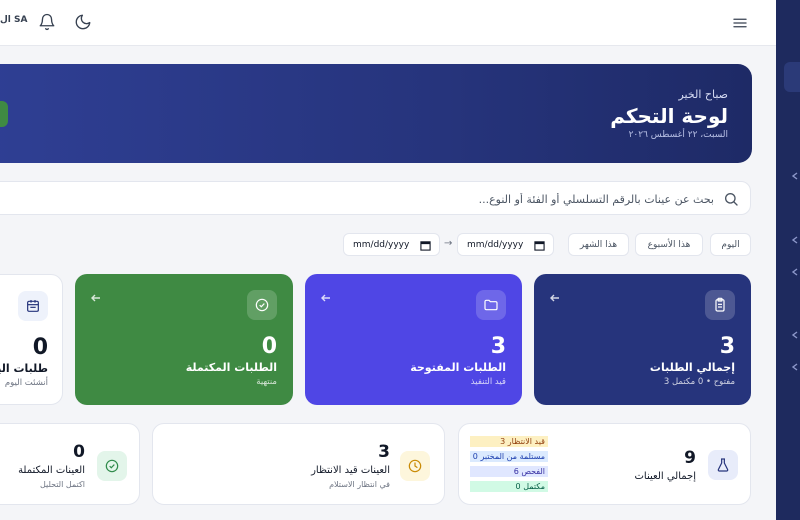  I want to click on card-title: طلبات اليوم, so click(24, 368).